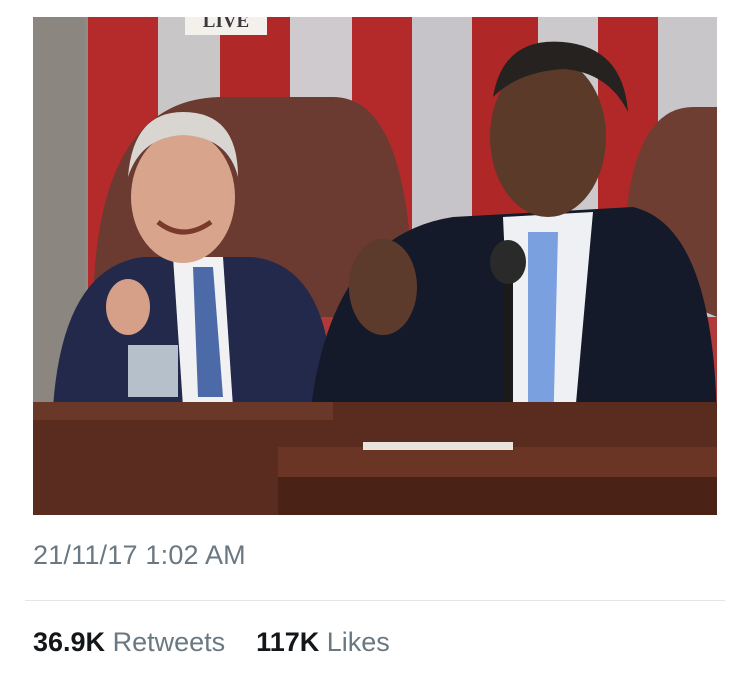  Describe the element at coordinates (169, 642) in the screenshot. I see `retweets-label: Retweets` at that location.